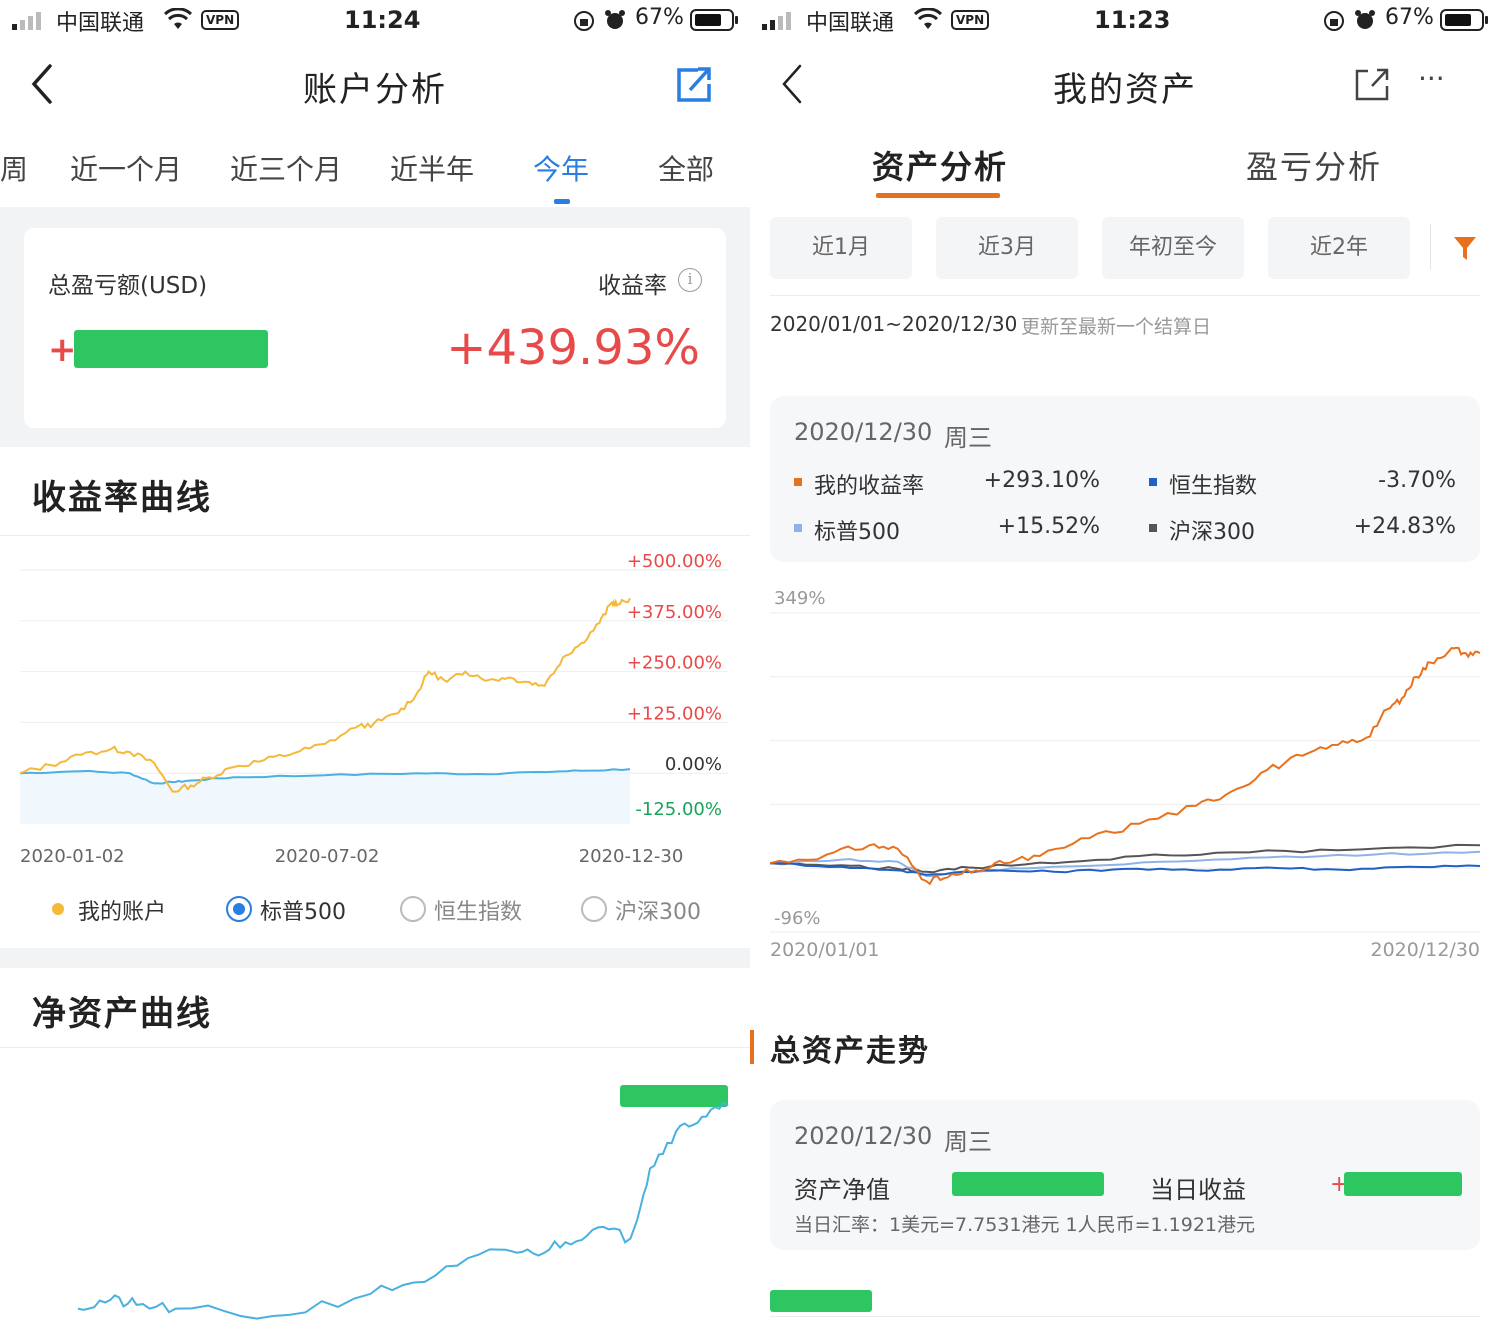 The width and height of the screenshot is (1500, 1334). Describe the element at coordinates (940, 165) in the screenshot. I see `tab-asset-analysis: 资产分析` at that location.